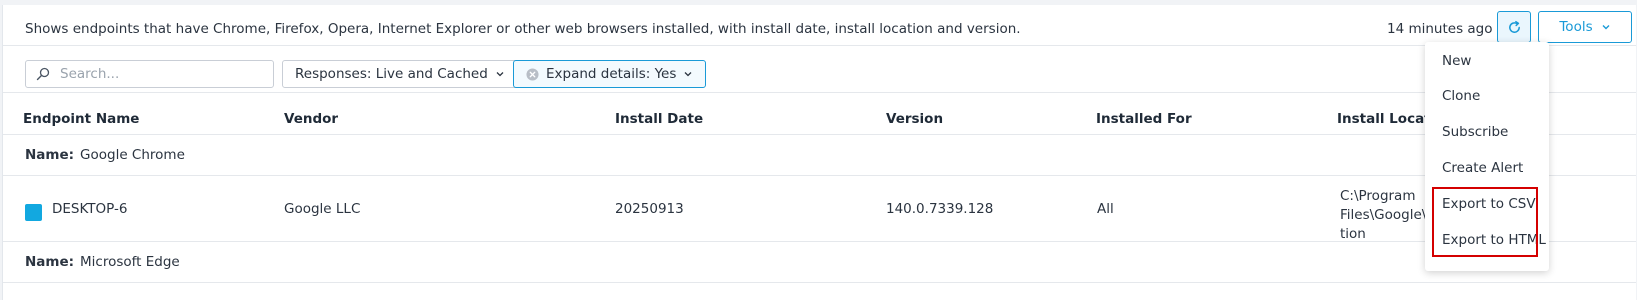 The image size is (1637, 300). What do you see at coordinates (1144, 119) in the screenshot?
I see `column-header-installed-for: Installed For` at bounding box center [1144, 119].